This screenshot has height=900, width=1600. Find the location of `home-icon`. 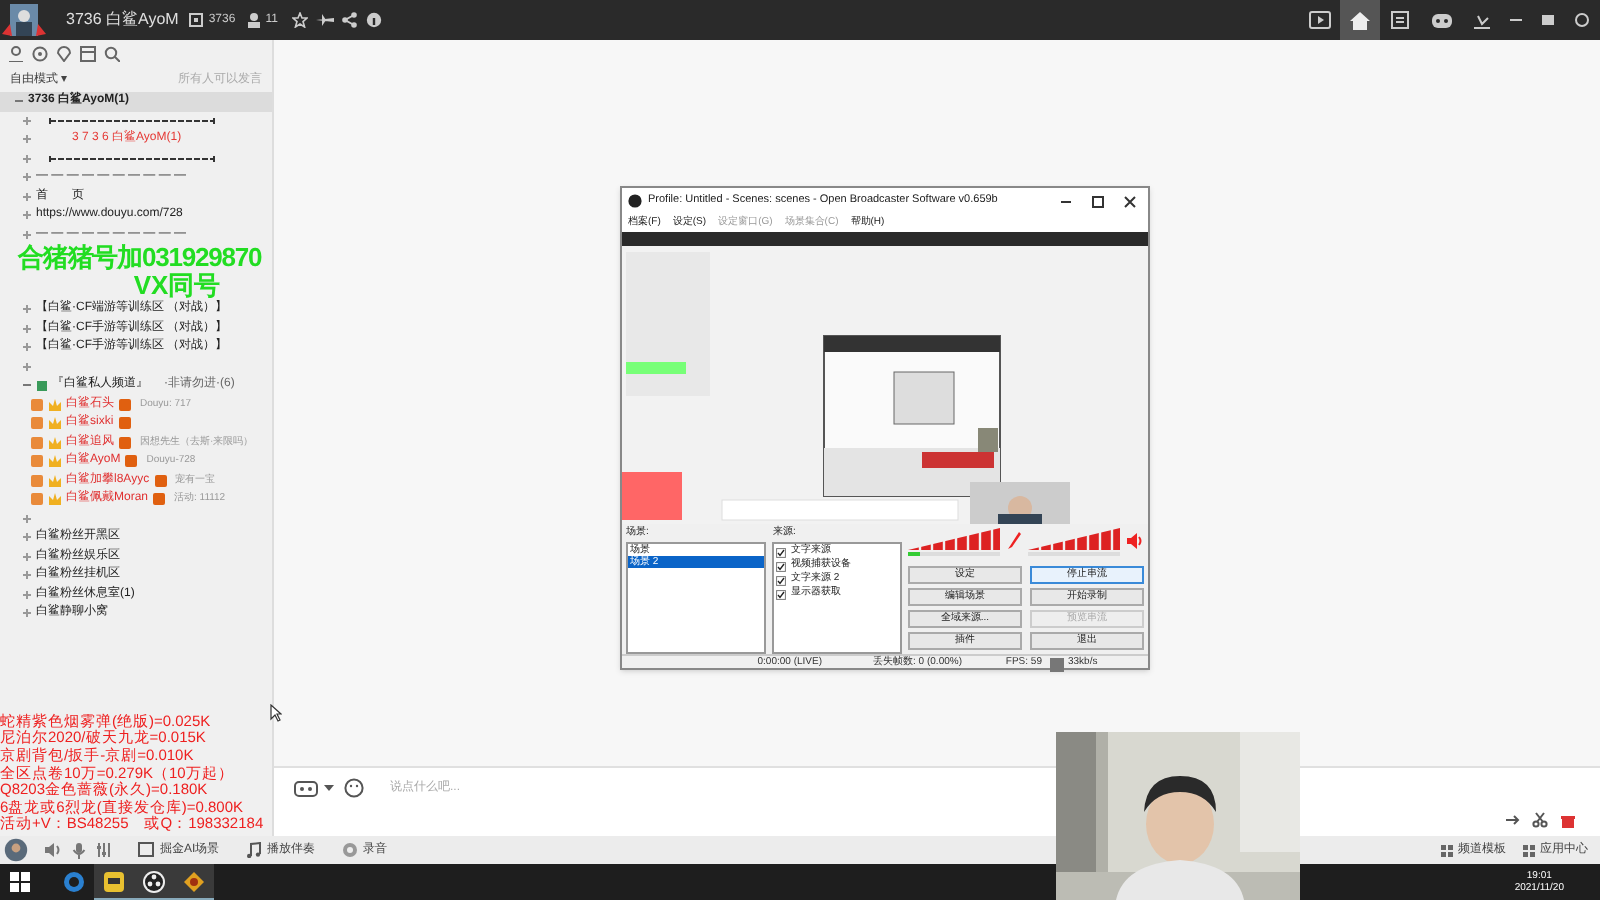

home-icon is located at coordinates (1360, 20).